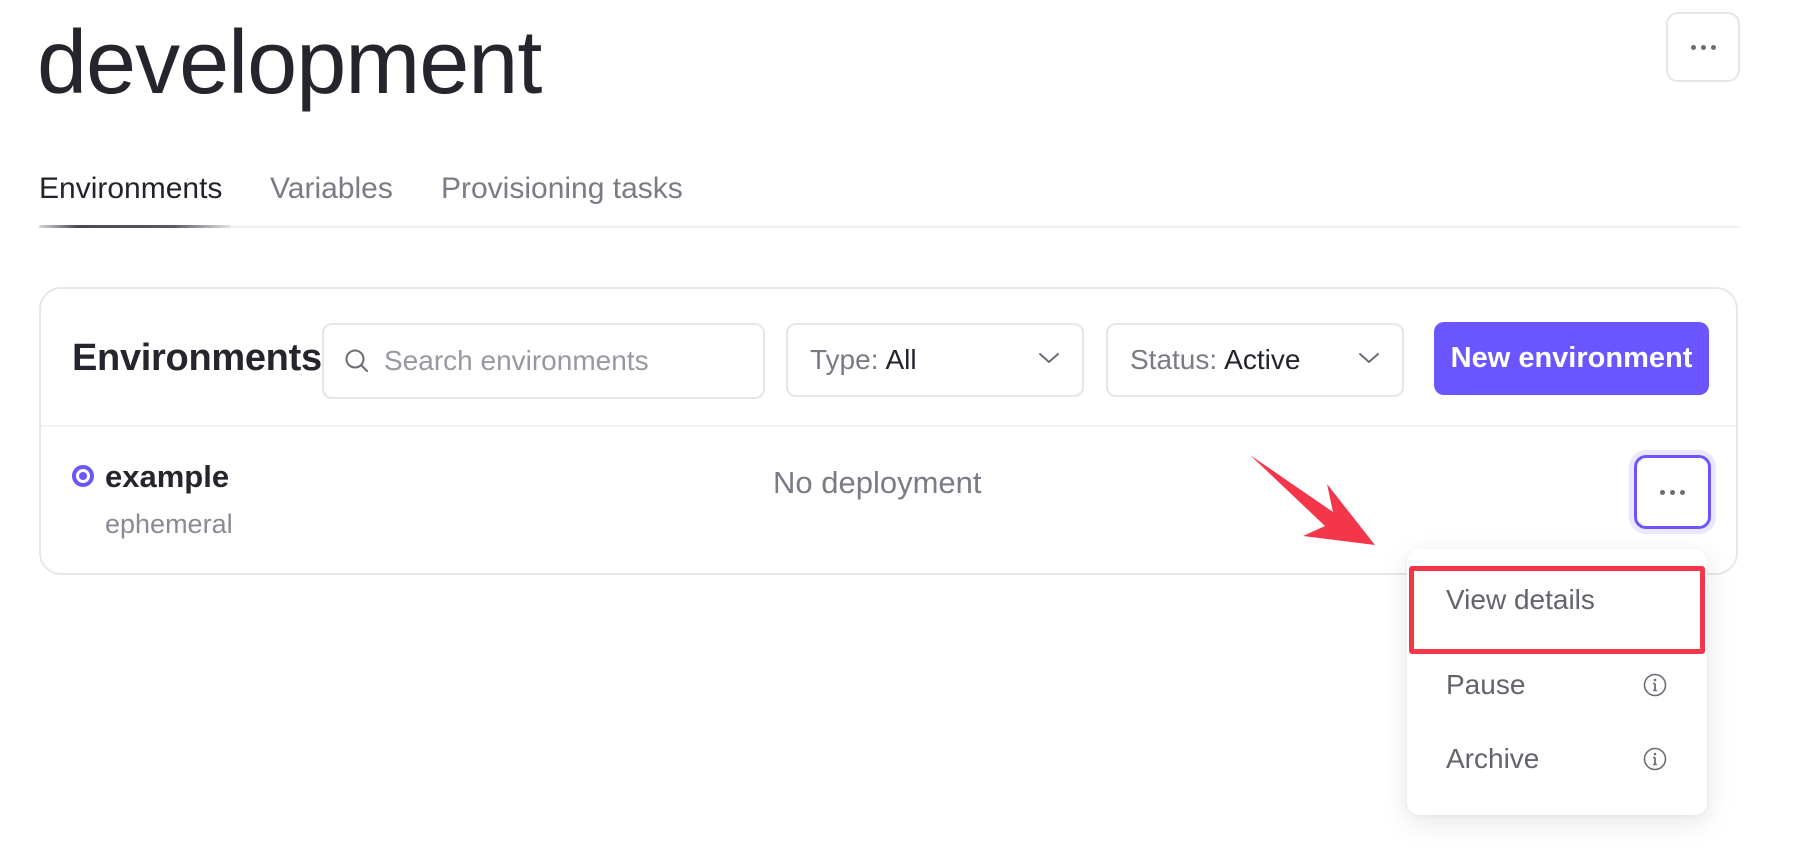 This screenshot has width=1804, height=860. Describe the element at coordinates (1493, 758) in the screenshot. I see `menu-item-label: Archive` at that location.